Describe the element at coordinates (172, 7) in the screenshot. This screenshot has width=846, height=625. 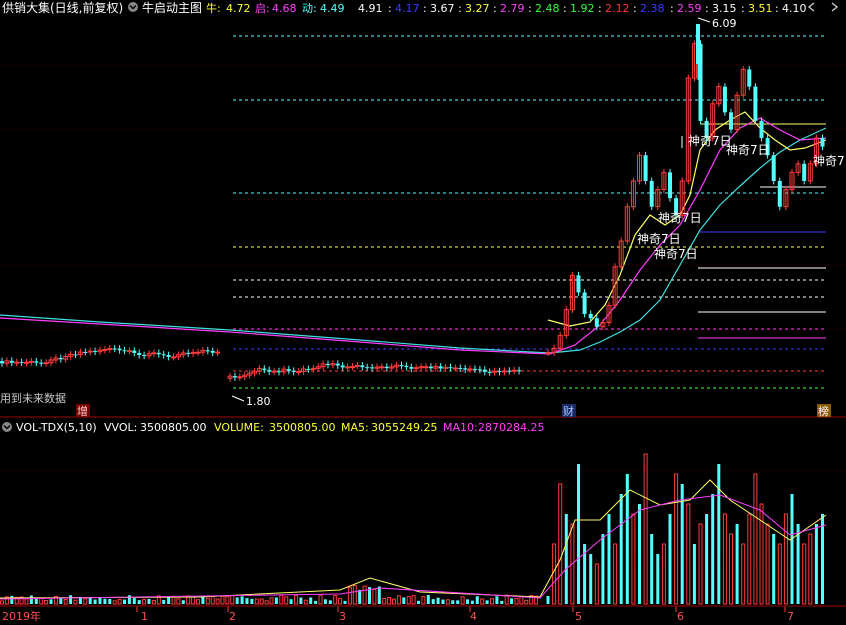
I see `indicator-name: 牛启动主图` at that location.